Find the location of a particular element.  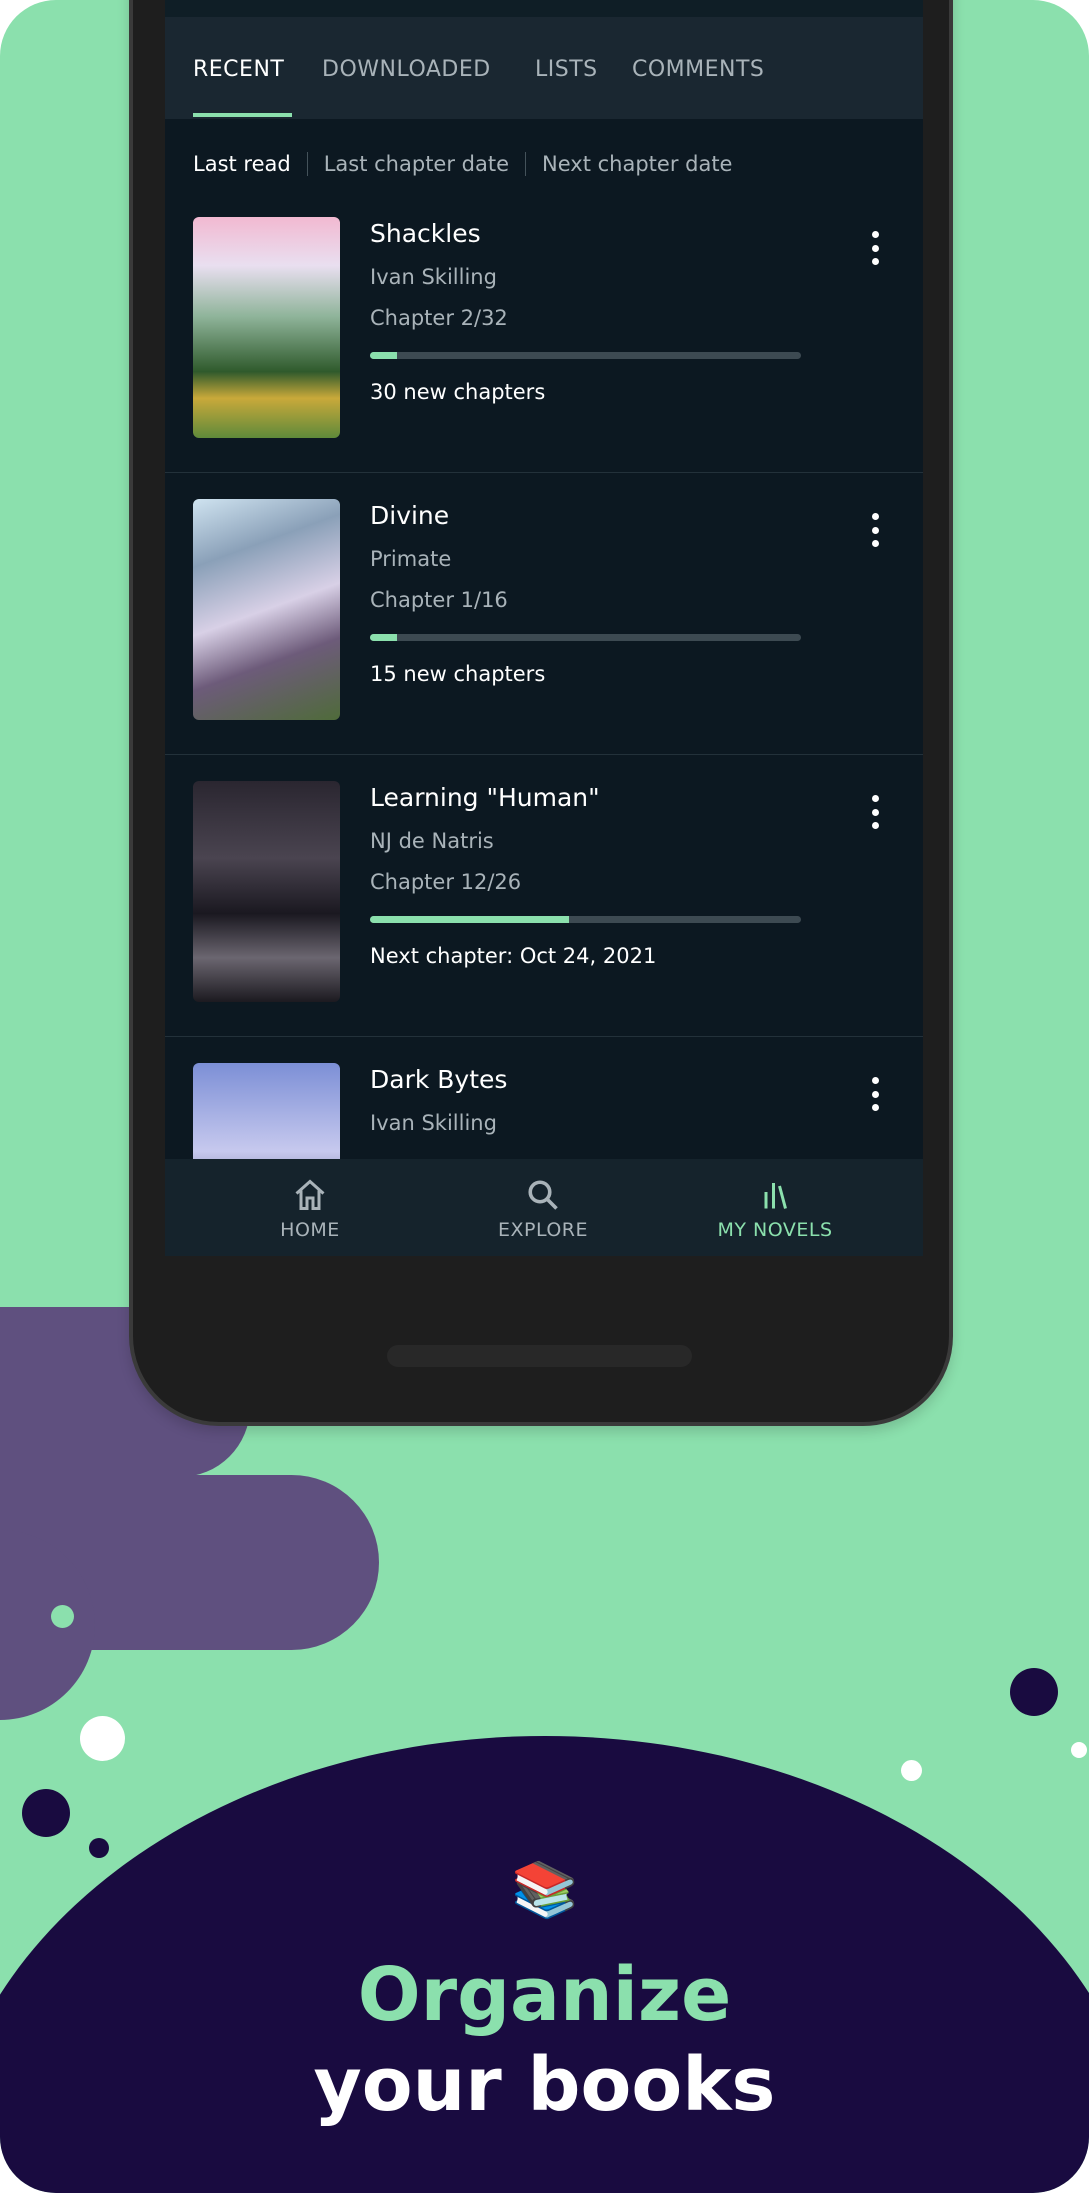

chapter-progress-text: Chapter 2/32 is located at coordinates (439, 318).